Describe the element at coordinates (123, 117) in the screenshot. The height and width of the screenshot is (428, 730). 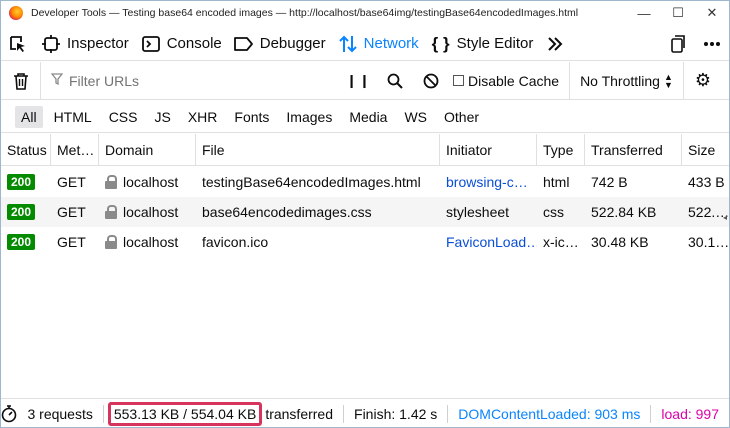
I see `type-filter-css: CSS` at that location.